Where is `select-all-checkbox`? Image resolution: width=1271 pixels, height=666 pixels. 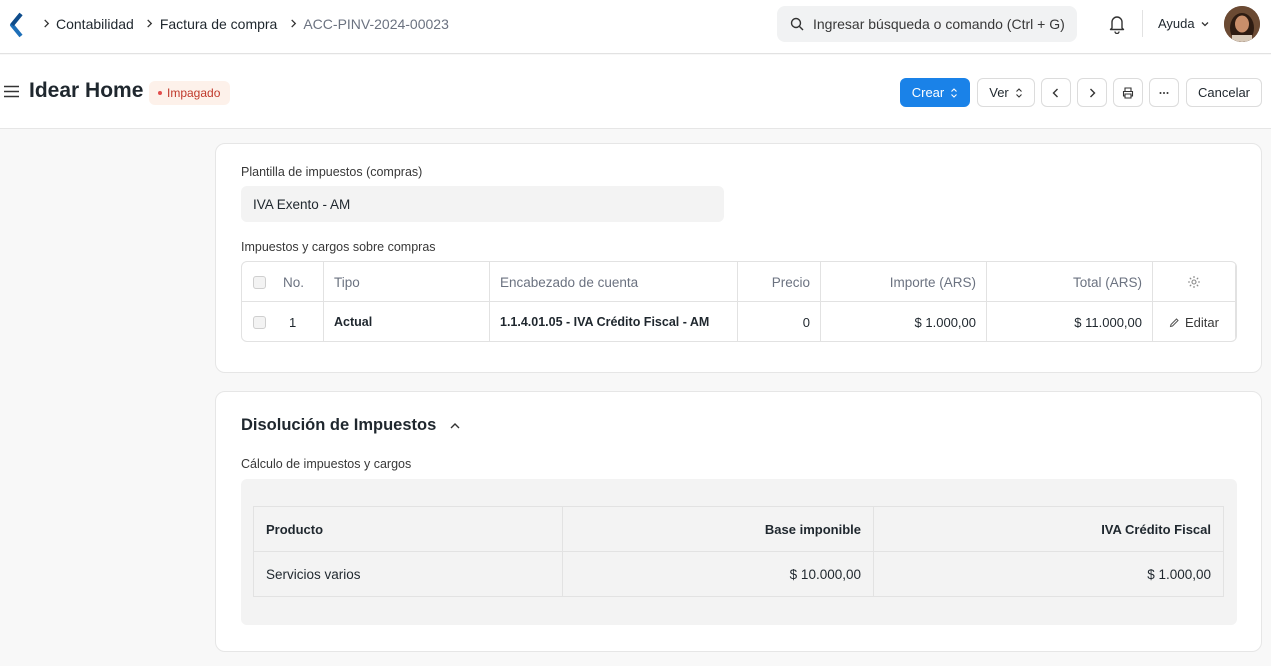 select-all-checkbox is located at coordinates (259, 282).